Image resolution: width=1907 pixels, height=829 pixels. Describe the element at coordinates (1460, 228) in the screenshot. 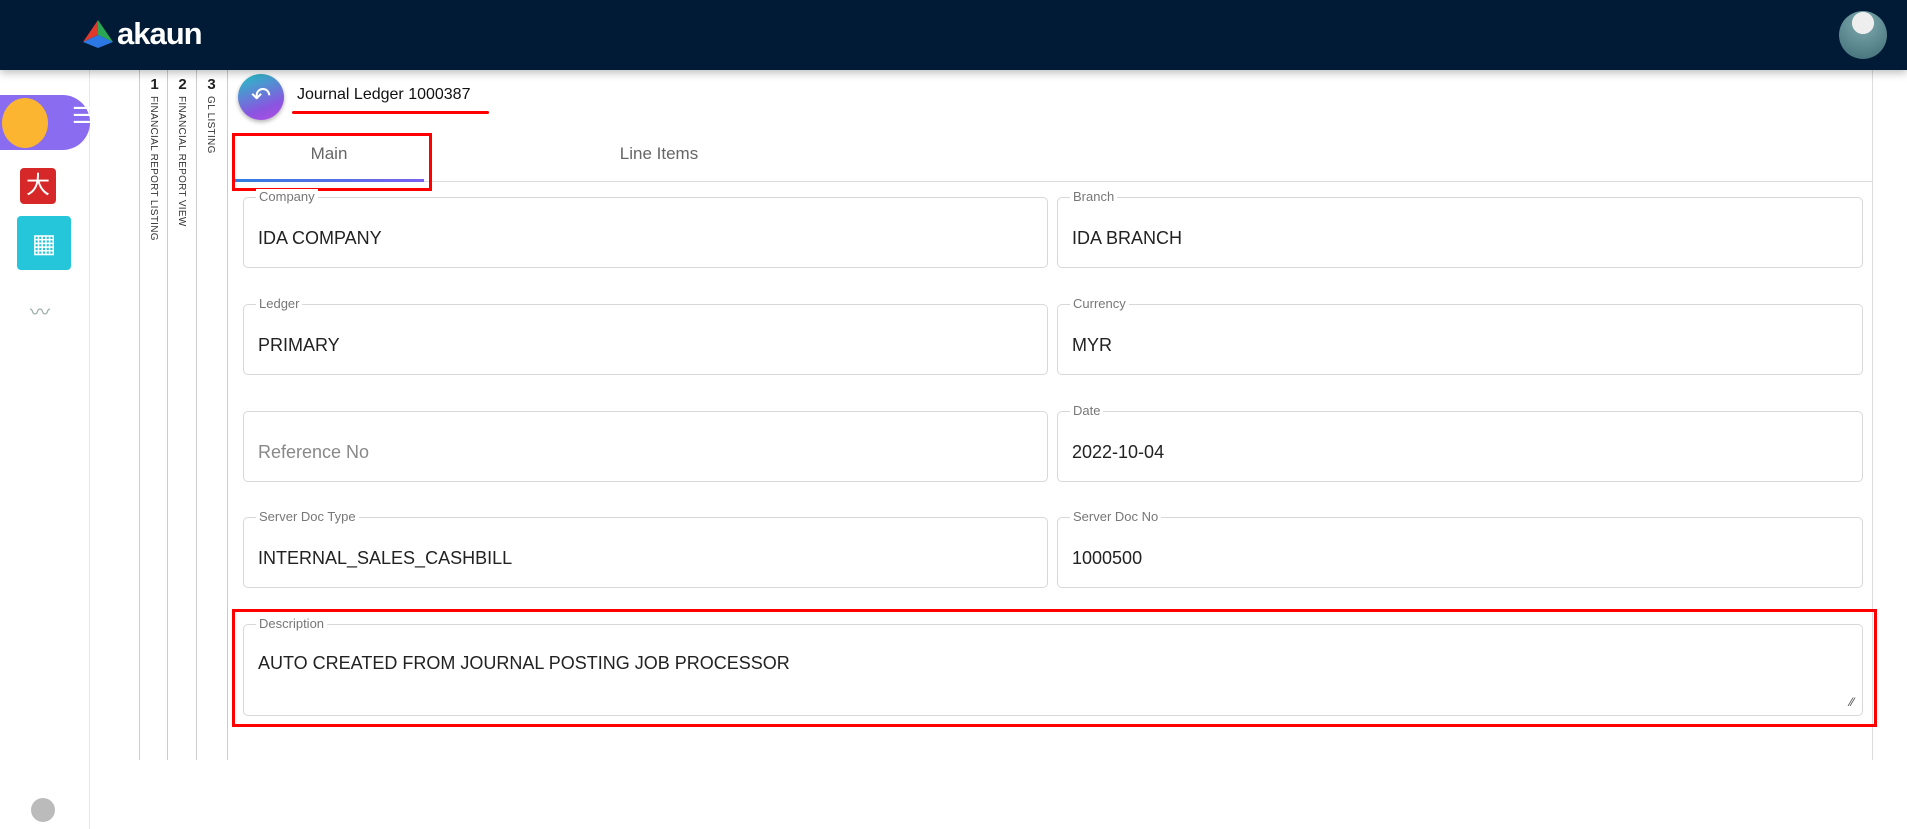

I see `branch-field: Branch IDA BRANCH` at that location.